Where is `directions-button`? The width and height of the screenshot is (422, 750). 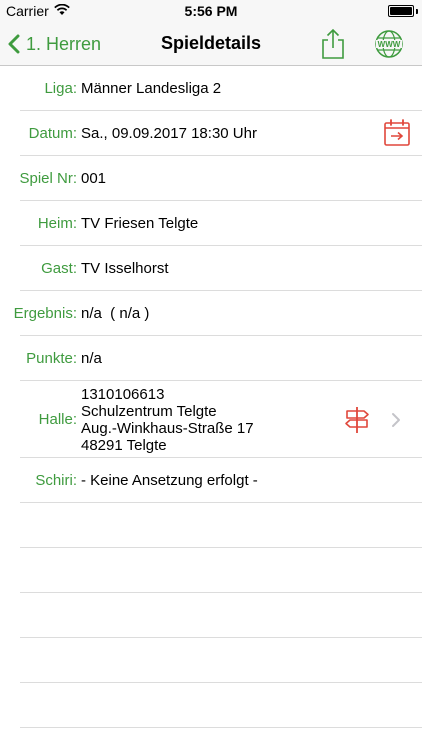
directions-button is located at coordinates (357, 420).